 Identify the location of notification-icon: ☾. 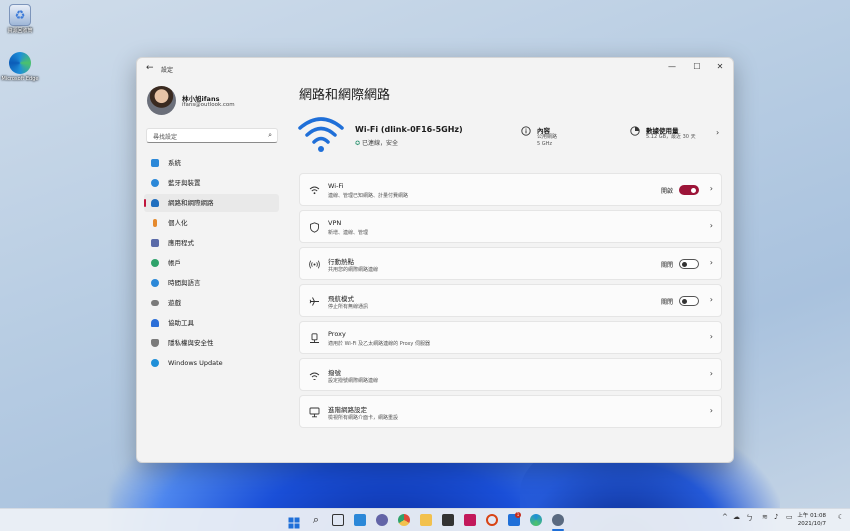
(841, 517).